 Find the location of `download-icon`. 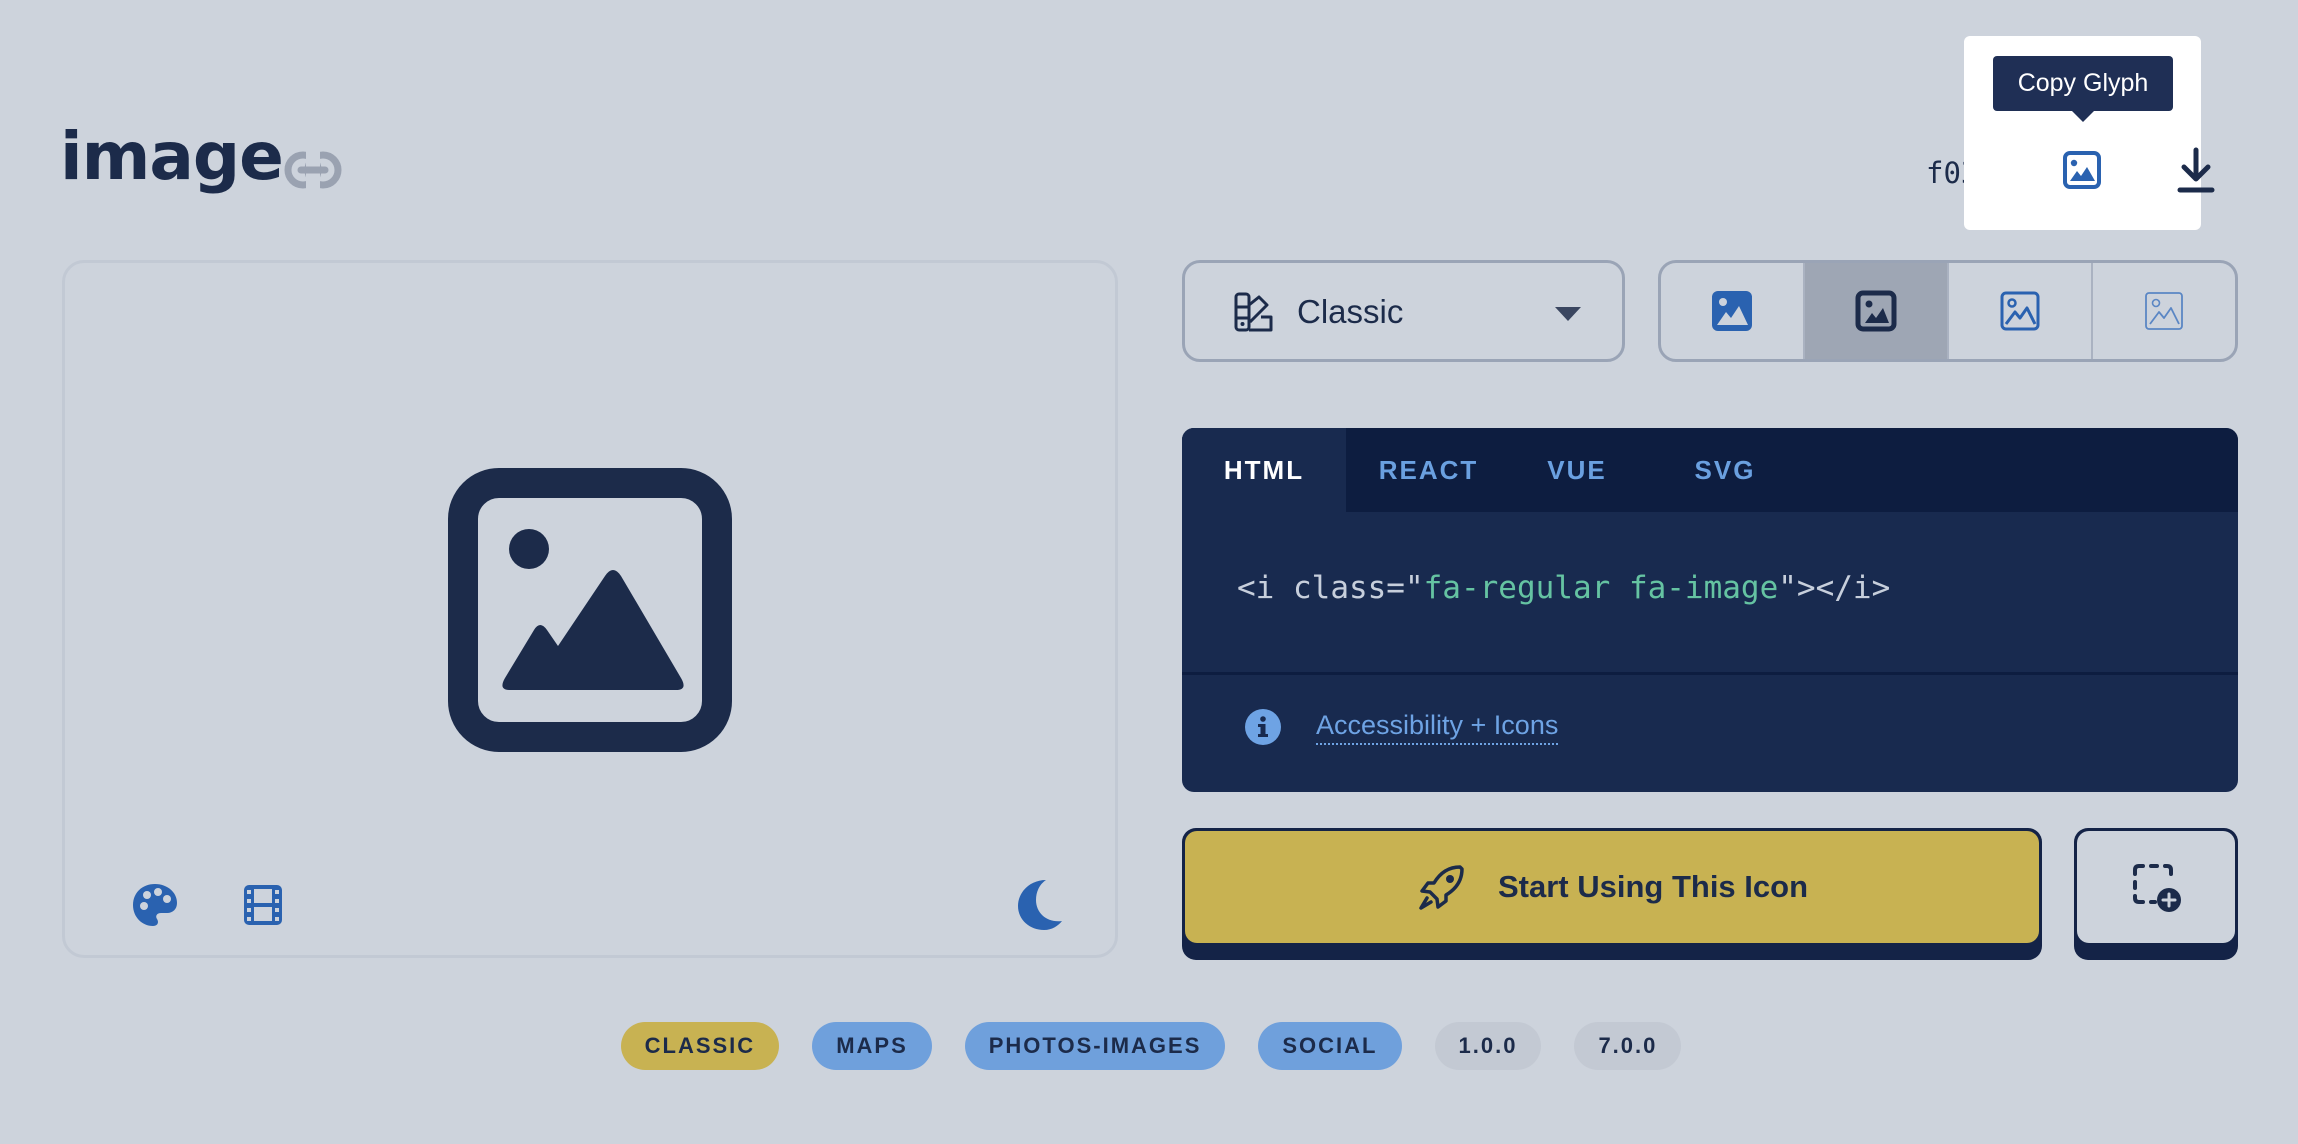

download-icon is located at coordinates (2196, 170).